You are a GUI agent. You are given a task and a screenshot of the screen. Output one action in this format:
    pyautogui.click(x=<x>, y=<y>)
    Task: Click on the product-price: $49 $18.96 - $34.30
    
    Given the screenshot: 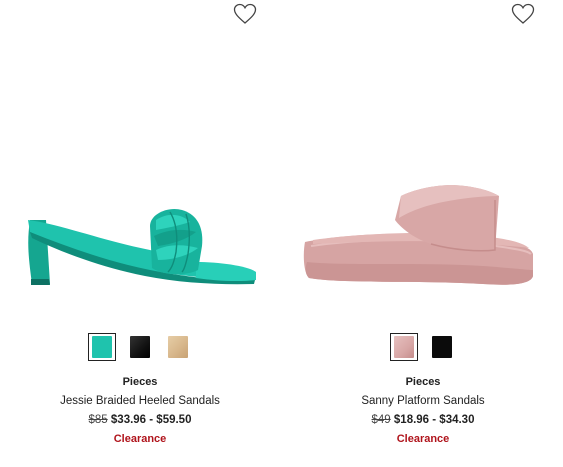 What is the action you would take?
    pyautogui.click(x=423, y=420)
    